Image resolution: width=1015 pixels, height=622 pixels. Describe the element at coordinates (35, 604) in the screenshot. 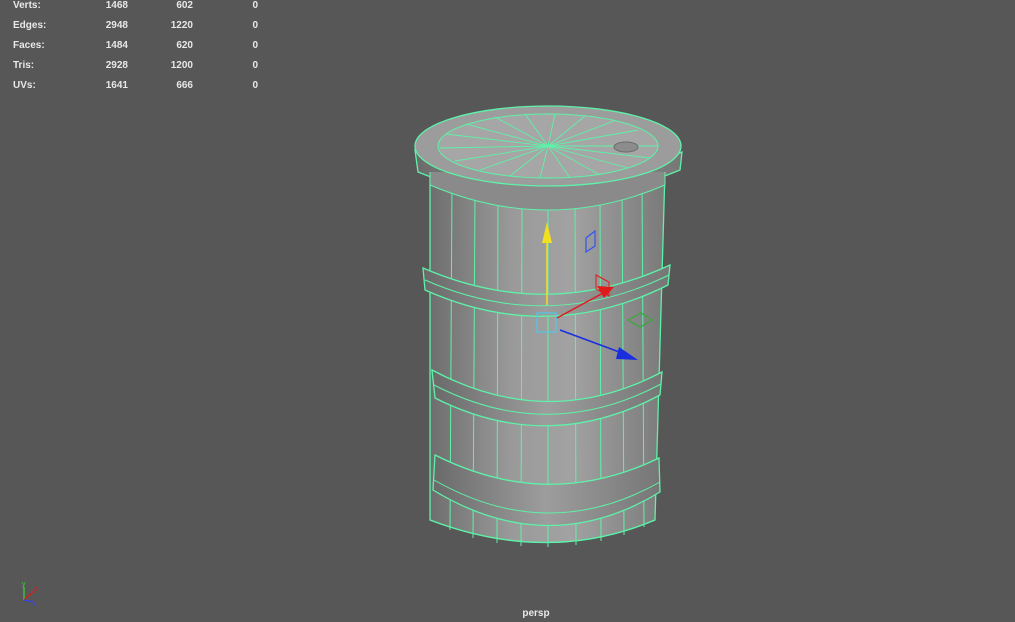

I see `axis-z-label: z` at that location.